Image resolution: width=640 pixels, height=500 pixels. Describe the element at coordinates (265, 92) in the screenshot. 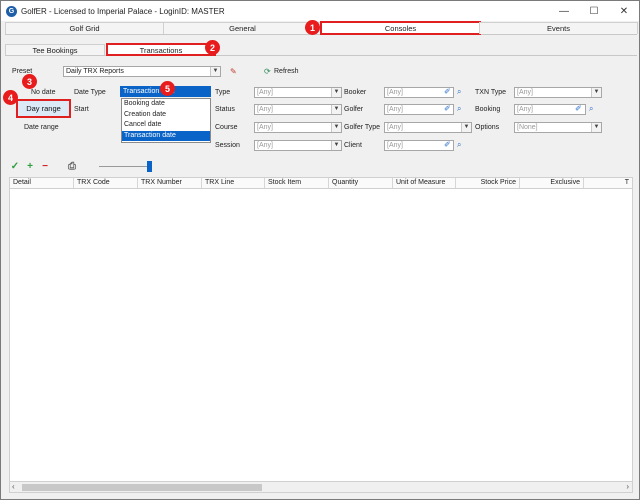

I see `type-value: [Any]` at that location.